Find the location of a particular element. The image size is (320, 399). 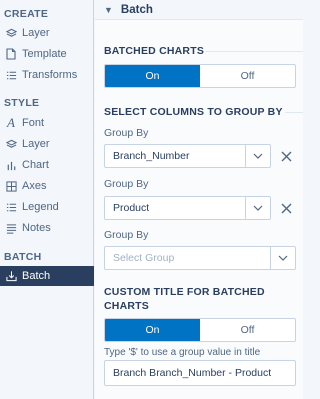

sidebar-item-font: A Font is located at coordinates (46, 123).